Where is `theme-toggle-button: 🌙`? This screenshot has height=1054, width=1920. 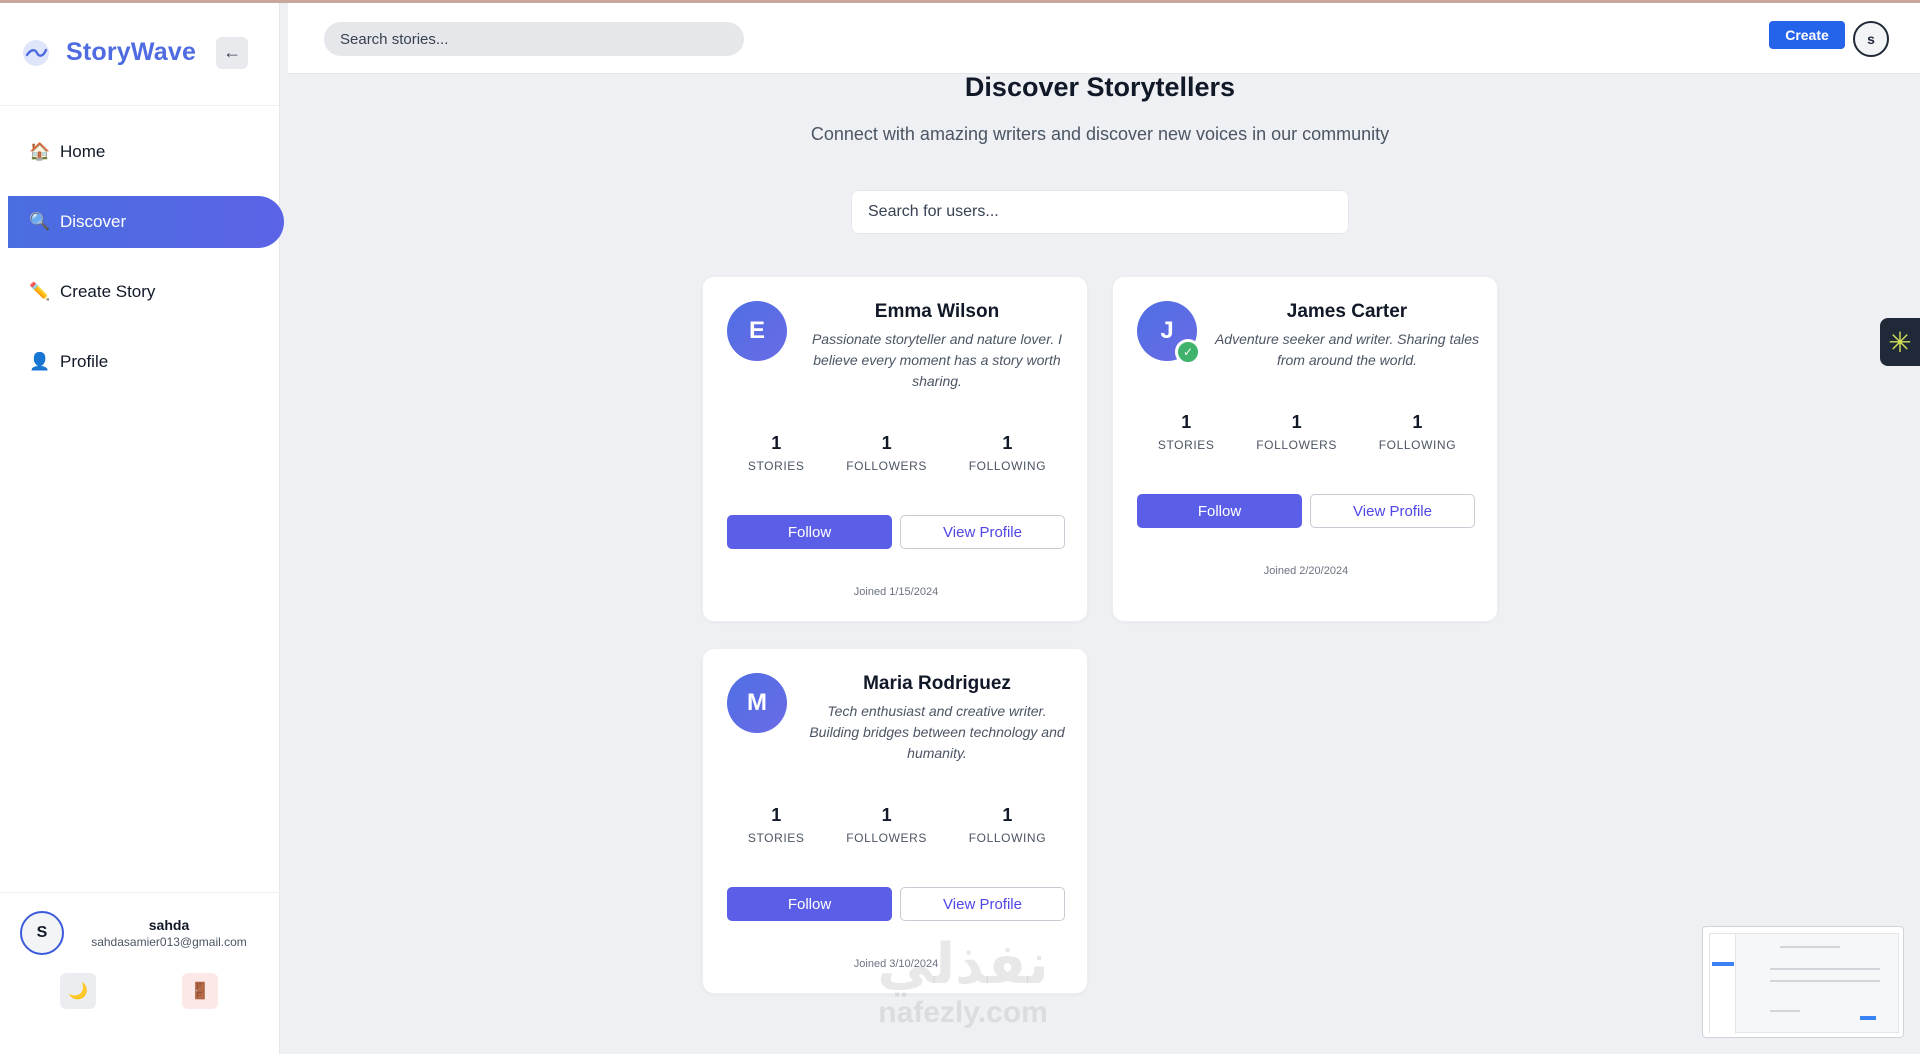
theme-toggle-button: 🌙 is located at coordinates (78, 991).